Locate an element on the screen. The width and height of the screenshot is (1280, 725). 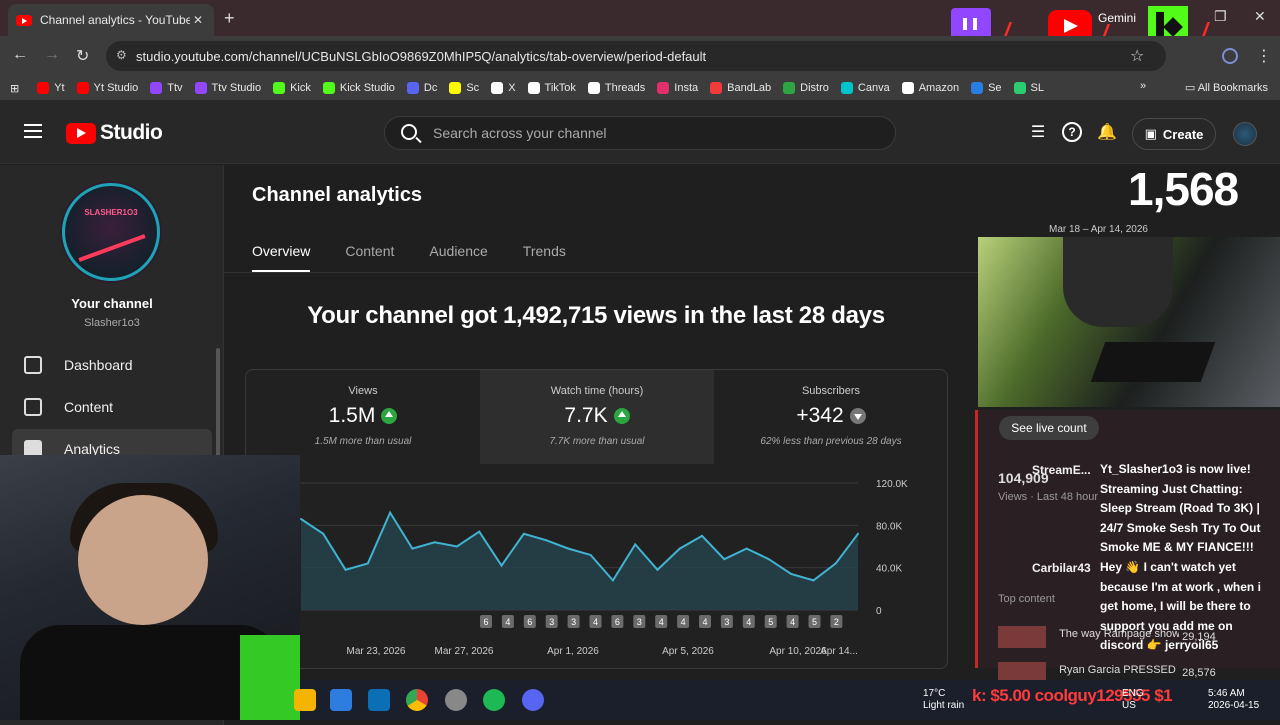
profile-icon is located at coordinates (1230, 56).